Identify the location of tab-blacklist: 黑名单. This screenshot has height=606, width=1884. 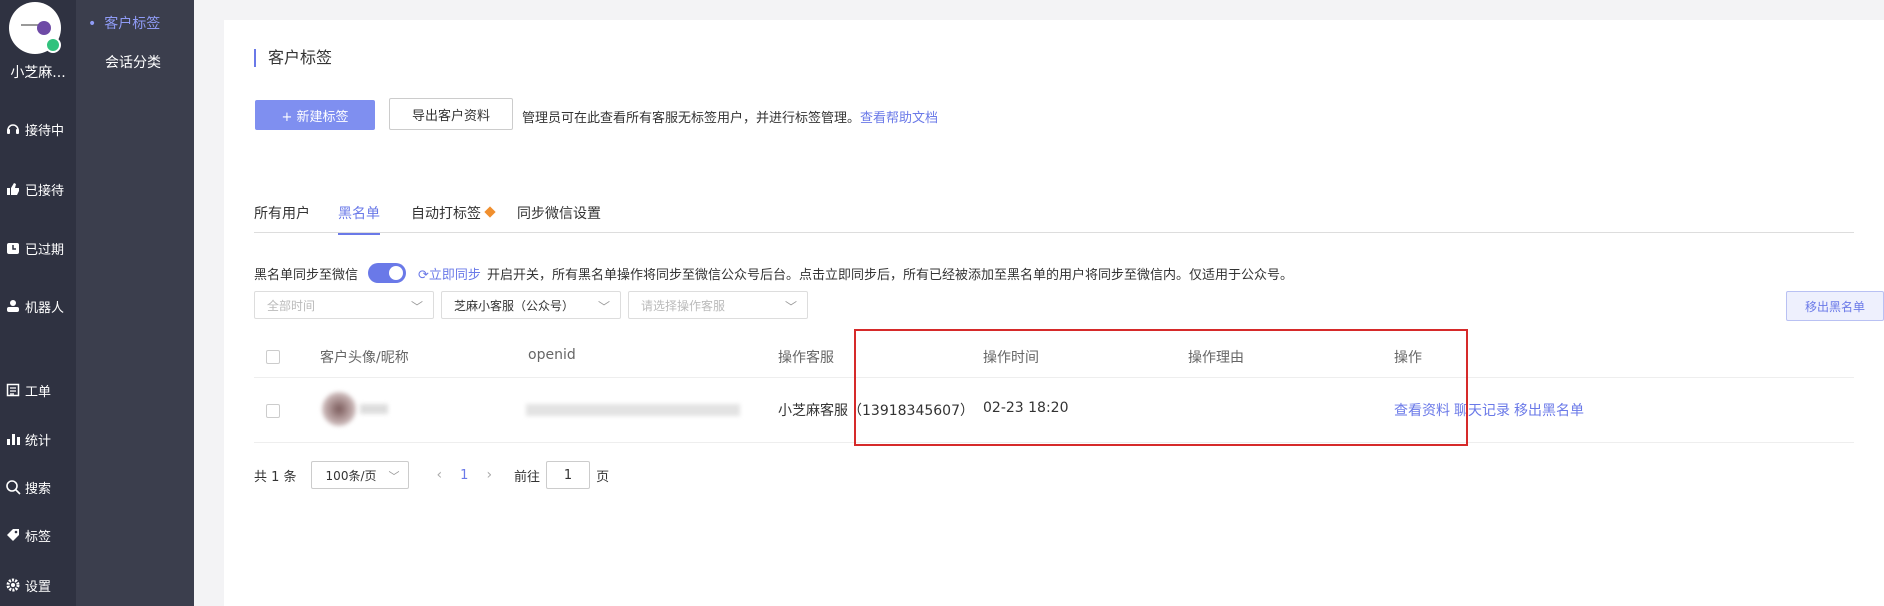
(359, 219).